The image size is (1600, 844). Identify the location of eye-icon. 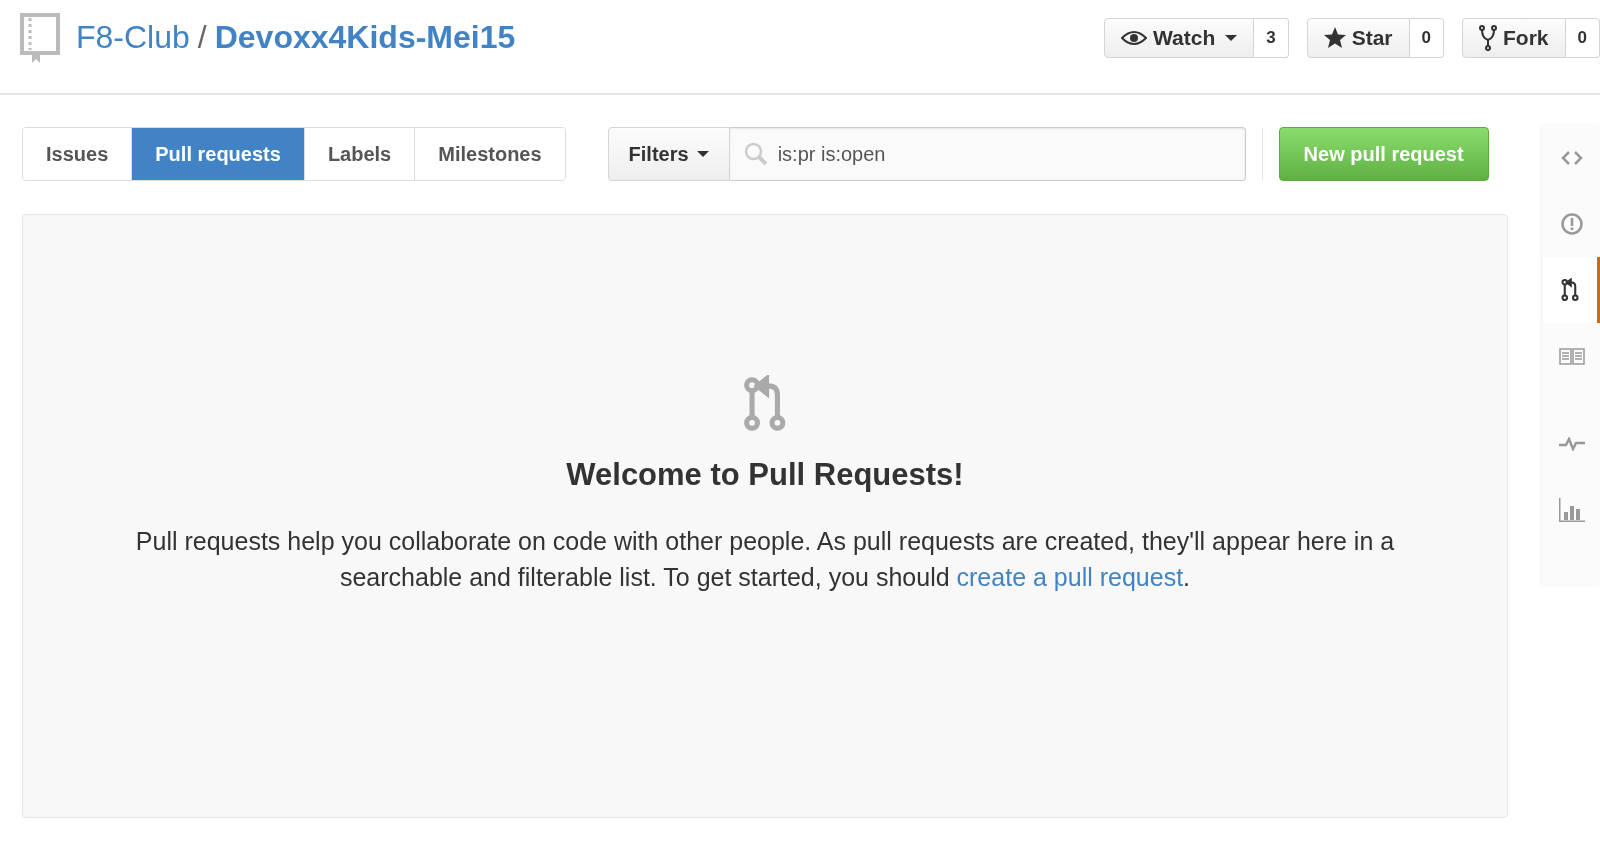
(1134, 37).